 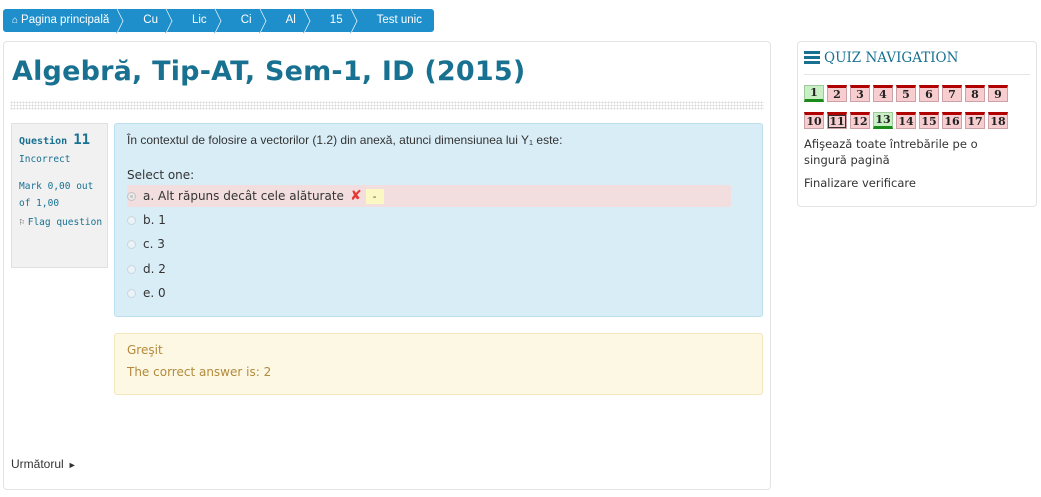 I want to click on page-title: Algebră, Tip-AT, Sem-1, ID (2015), so click(x=269, y=71).